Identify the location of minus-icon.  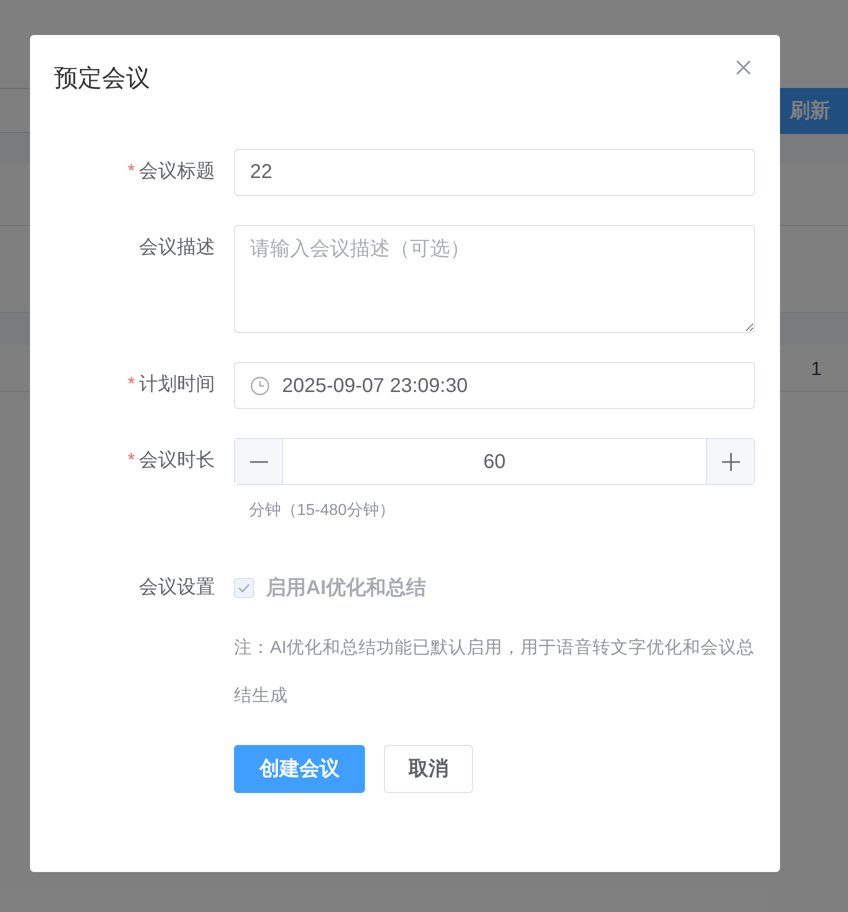
(259, 461).